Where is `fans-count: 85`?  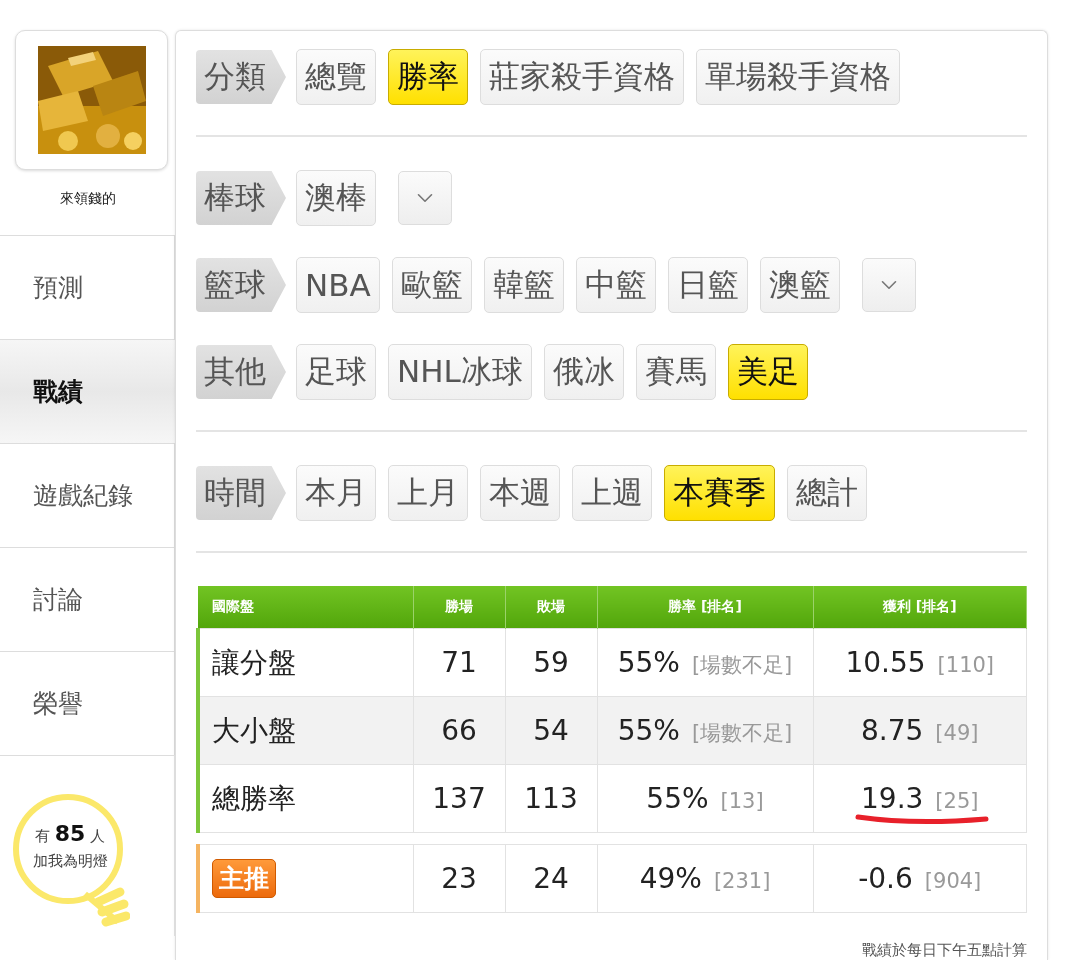
fans-count: 85 is located at coordinates (70, 833).